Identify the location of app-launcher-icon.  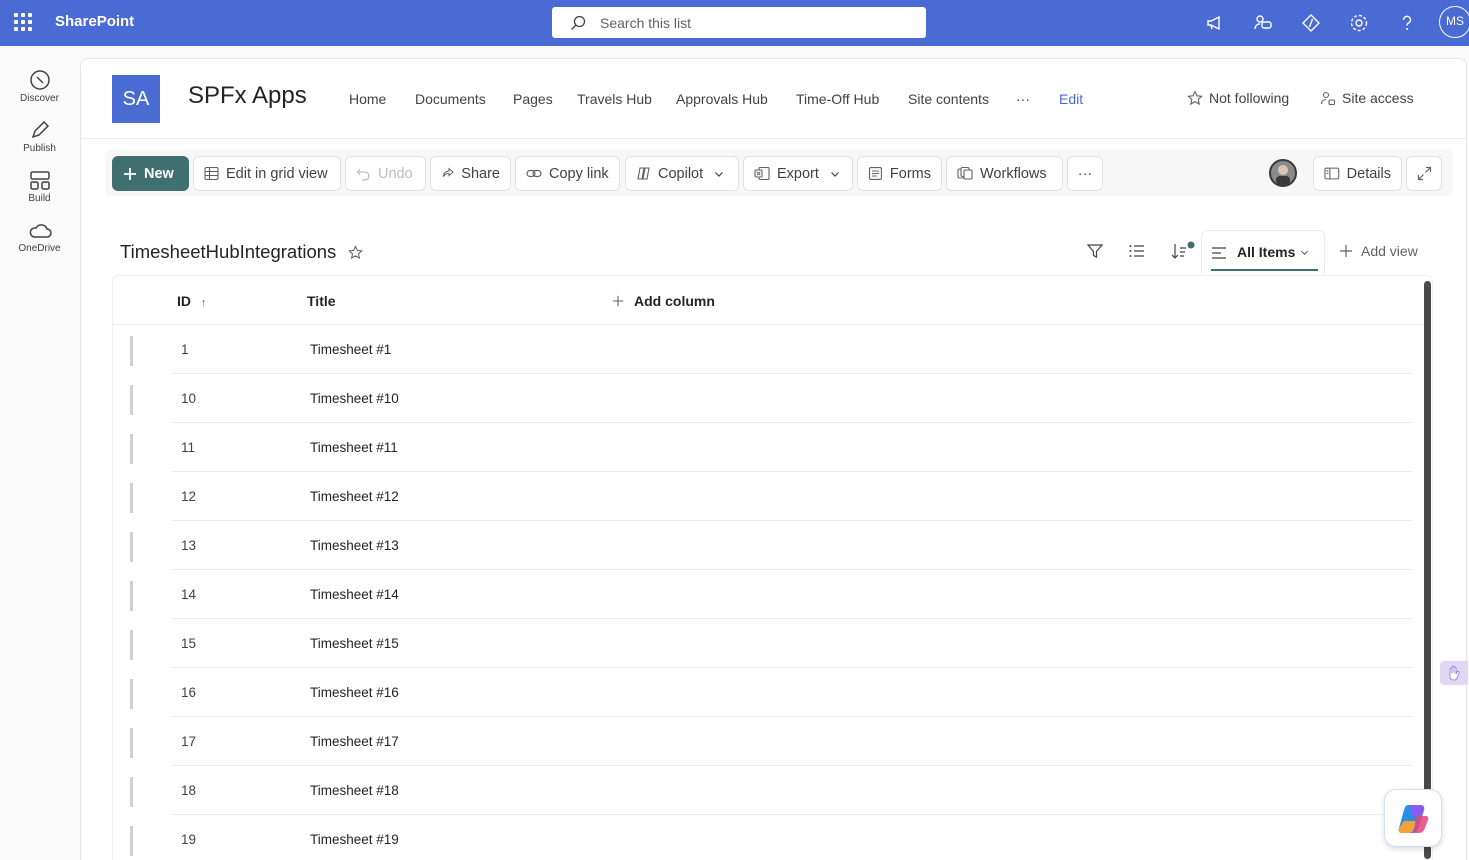
(23, 22).